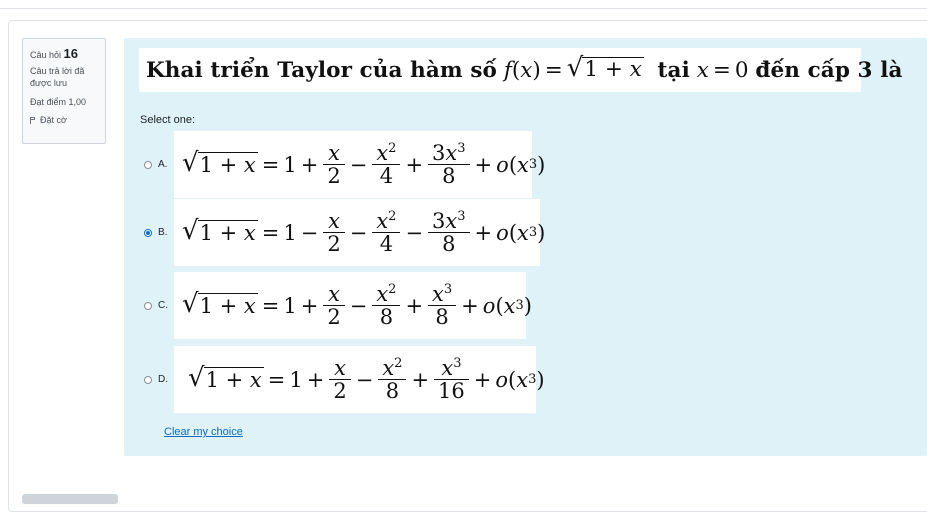  What do you see at coordinates (203, 432) in the screenshot?
I see `clear-choice-link: Clear my choice` at bounding box center [203, 432].